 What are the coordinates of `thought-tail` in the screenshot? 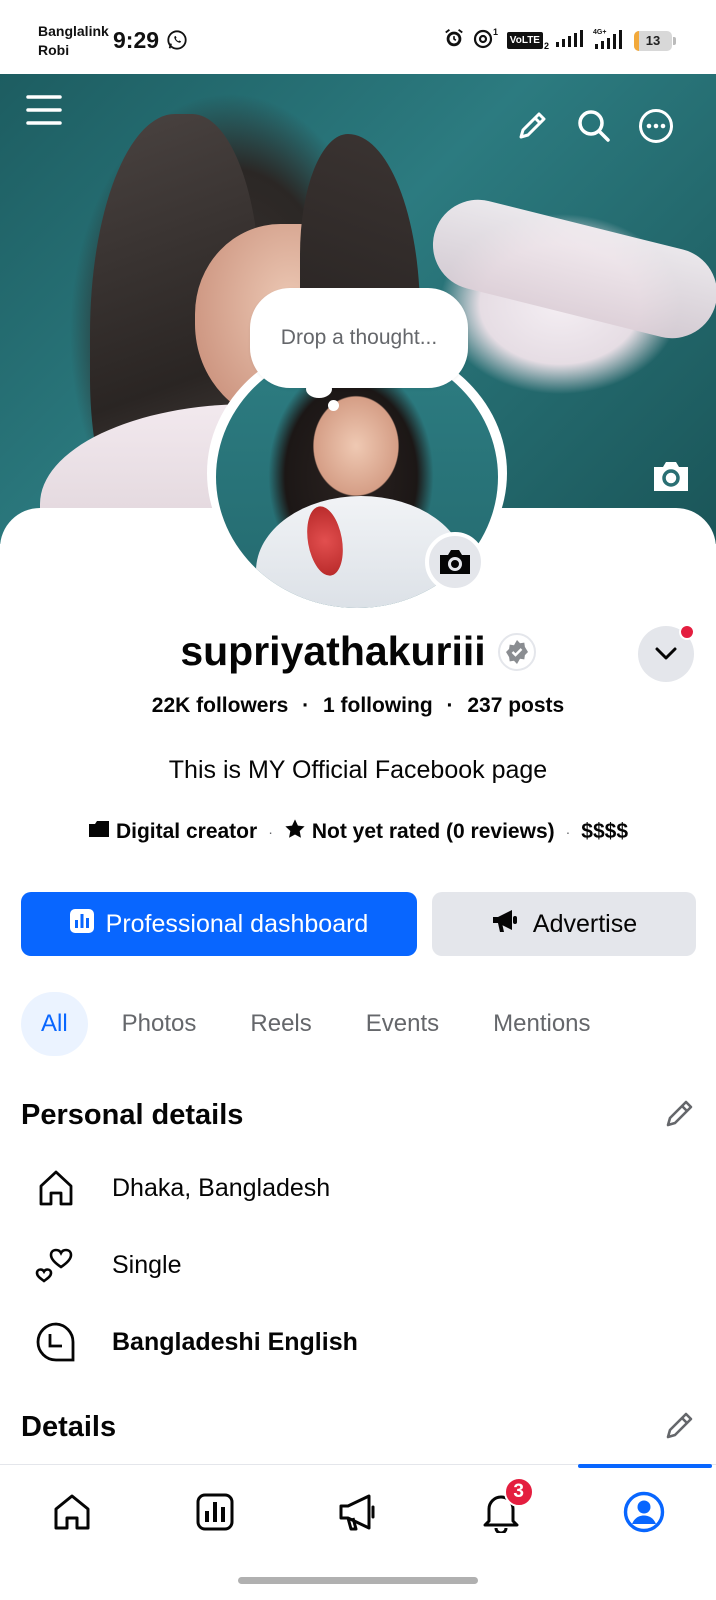 It's located at (319, 389).